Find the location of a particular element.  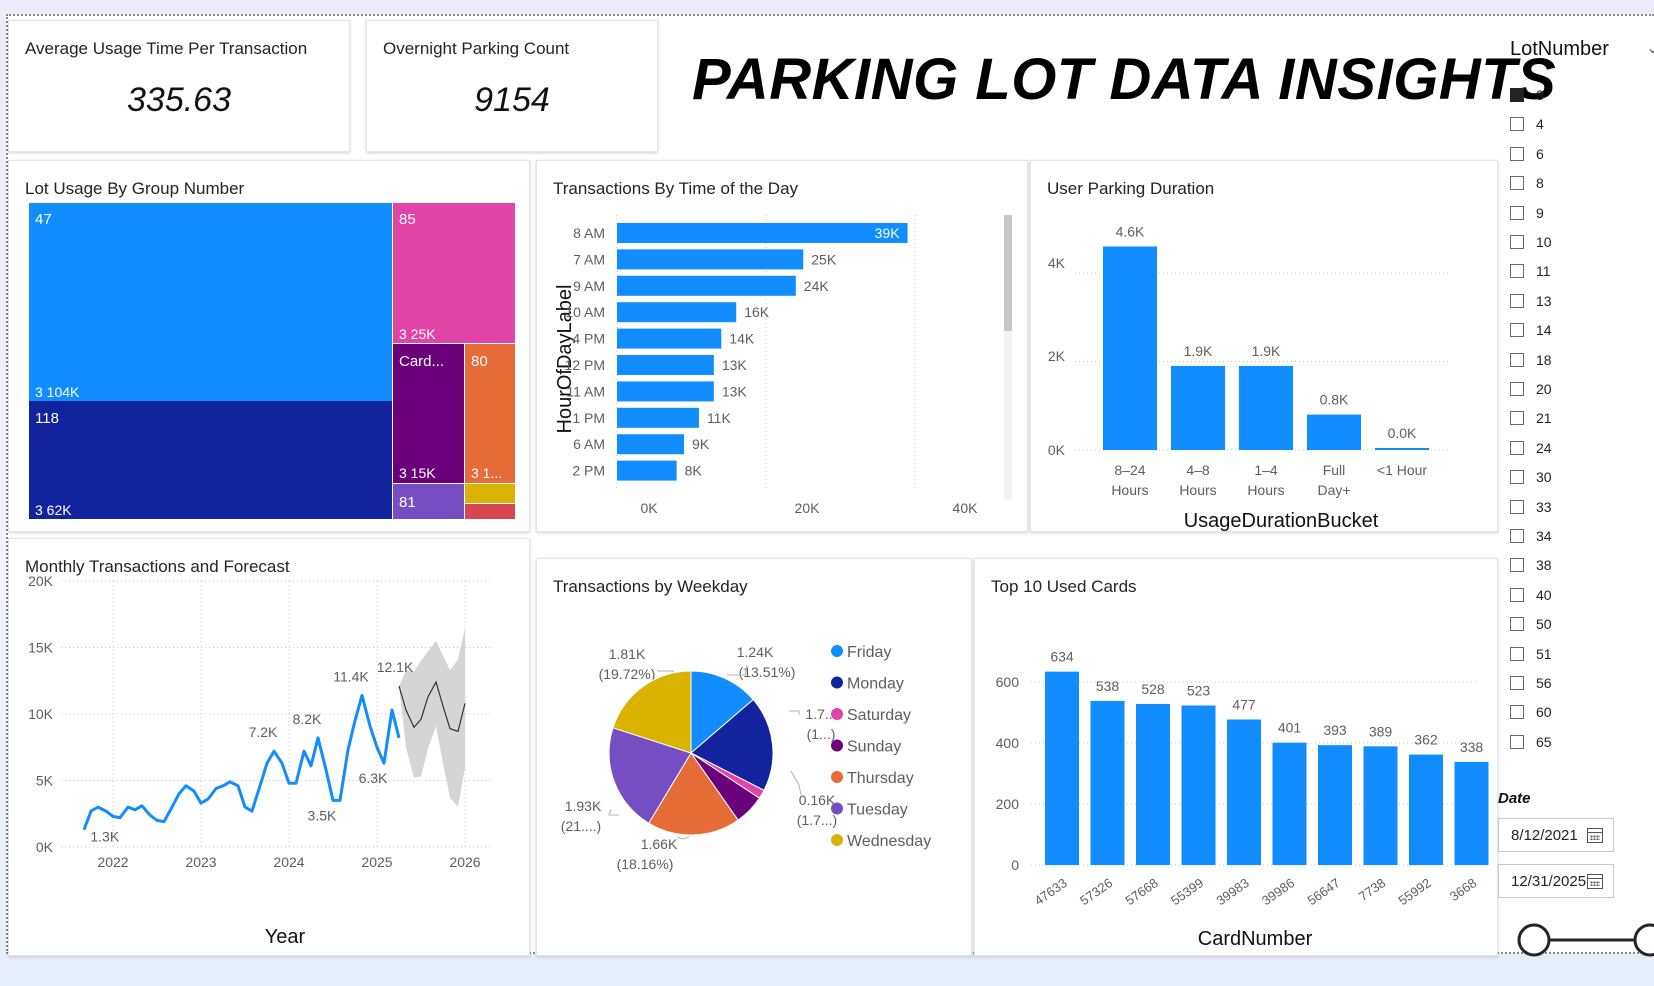

lot-number-item-30: 30 is located at coordinates (1531, 477).